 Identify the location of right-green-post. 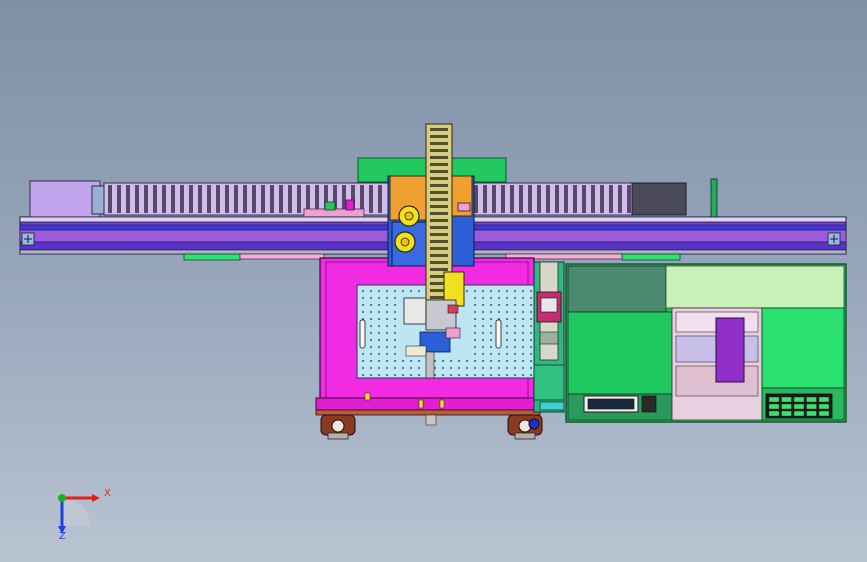
(714, 198).